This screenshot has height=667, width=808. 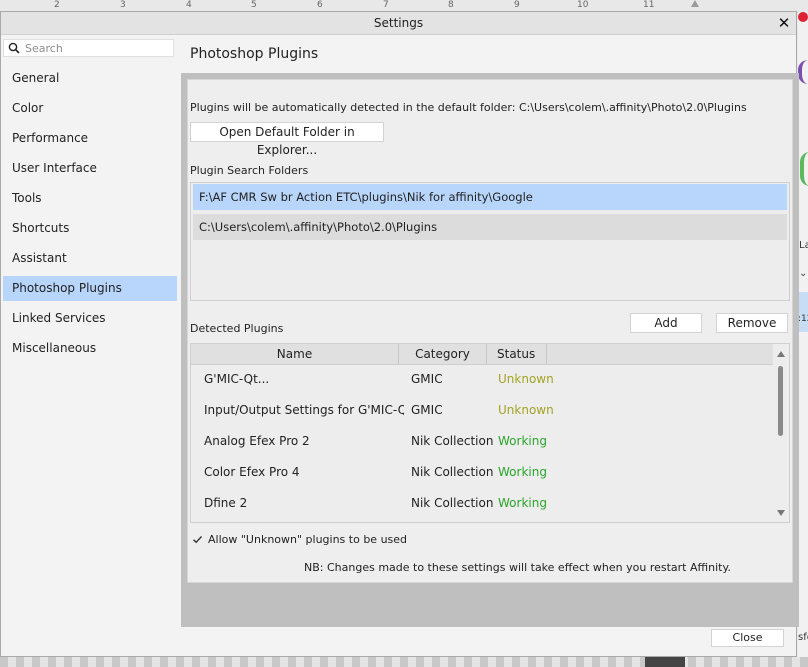 I want to click on column-header-status: Status, so click(x=517, y=354).